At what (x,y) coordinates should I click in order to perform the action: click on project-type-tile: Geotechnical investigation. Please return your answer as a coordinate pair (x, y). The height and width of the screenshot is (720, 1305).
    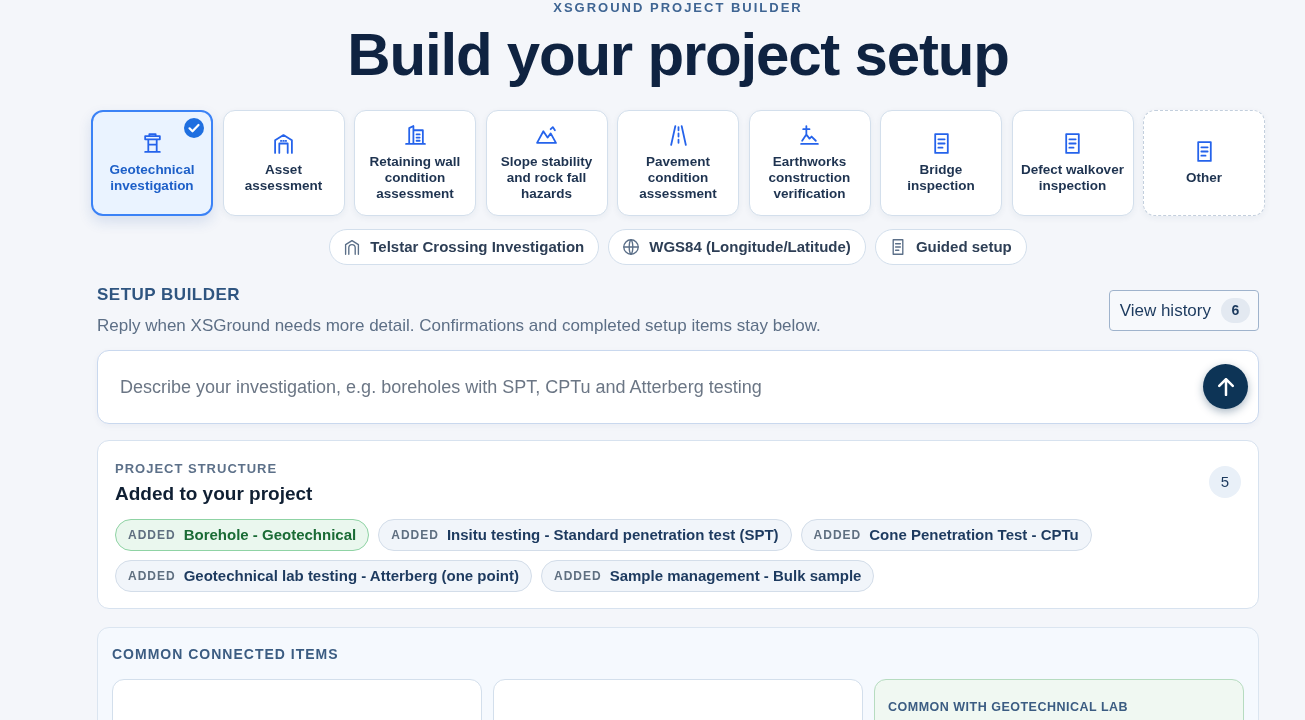
    Looking at the image, I should click on (152, 163).